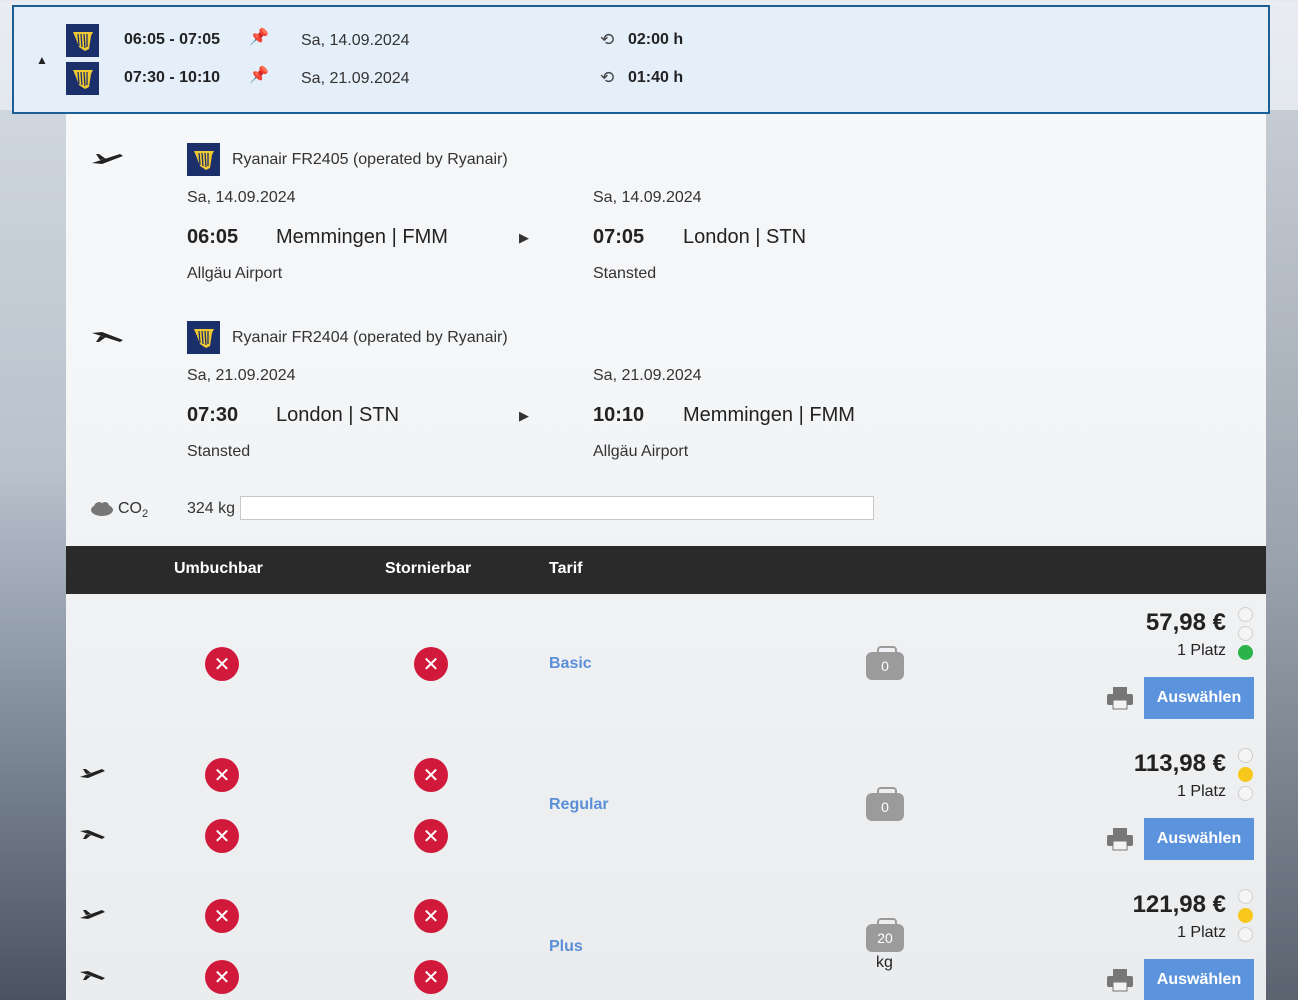 The width and height of the screenshot is (1298, 1000). I want to click on outbound-arr-date: Sa, 14.09.2024, so click(647, 197).